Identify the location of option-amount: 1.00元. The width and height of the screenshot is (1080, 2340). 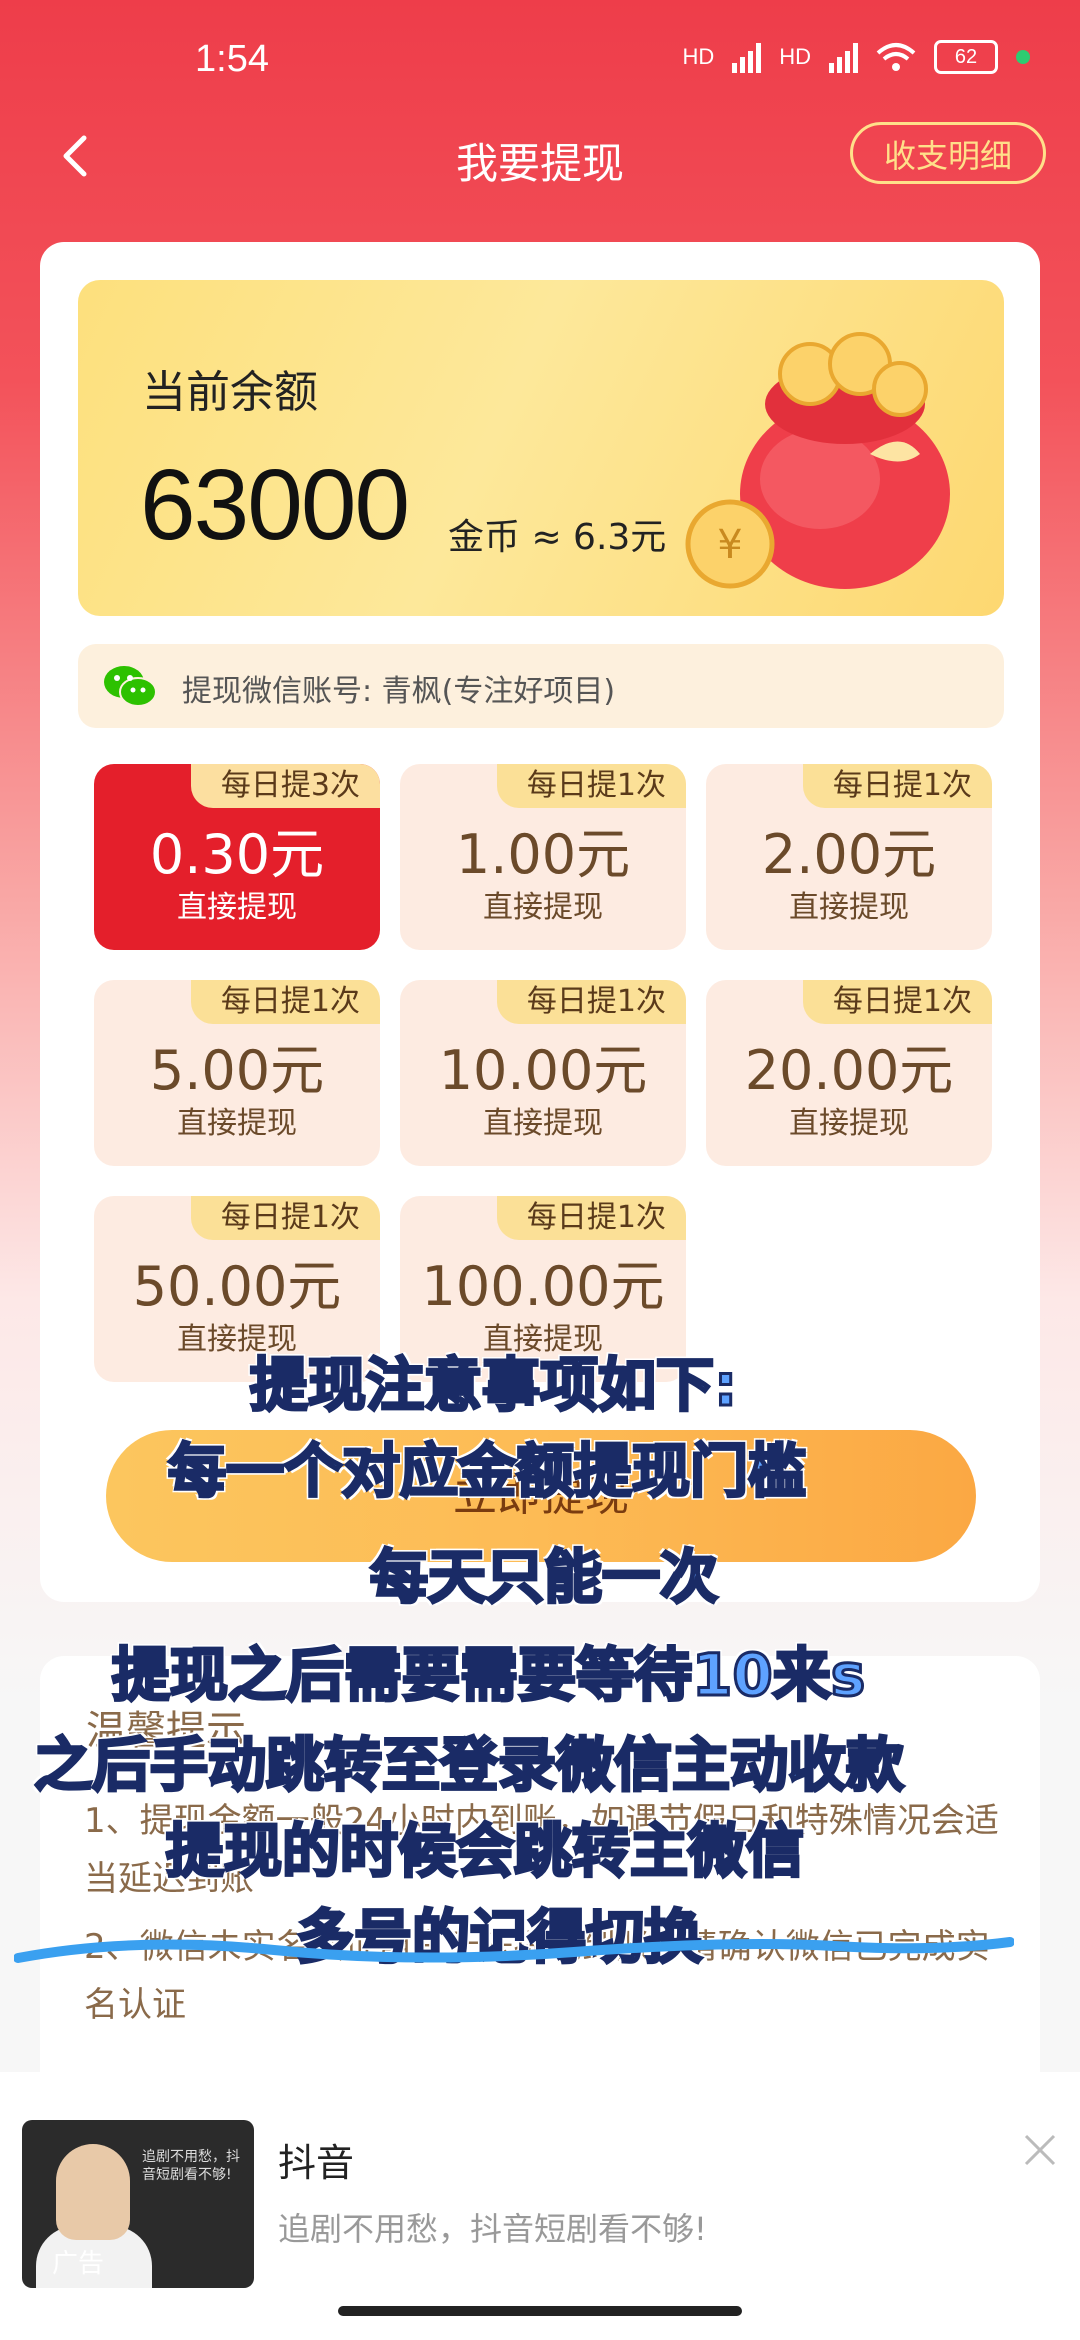
(543, 854).